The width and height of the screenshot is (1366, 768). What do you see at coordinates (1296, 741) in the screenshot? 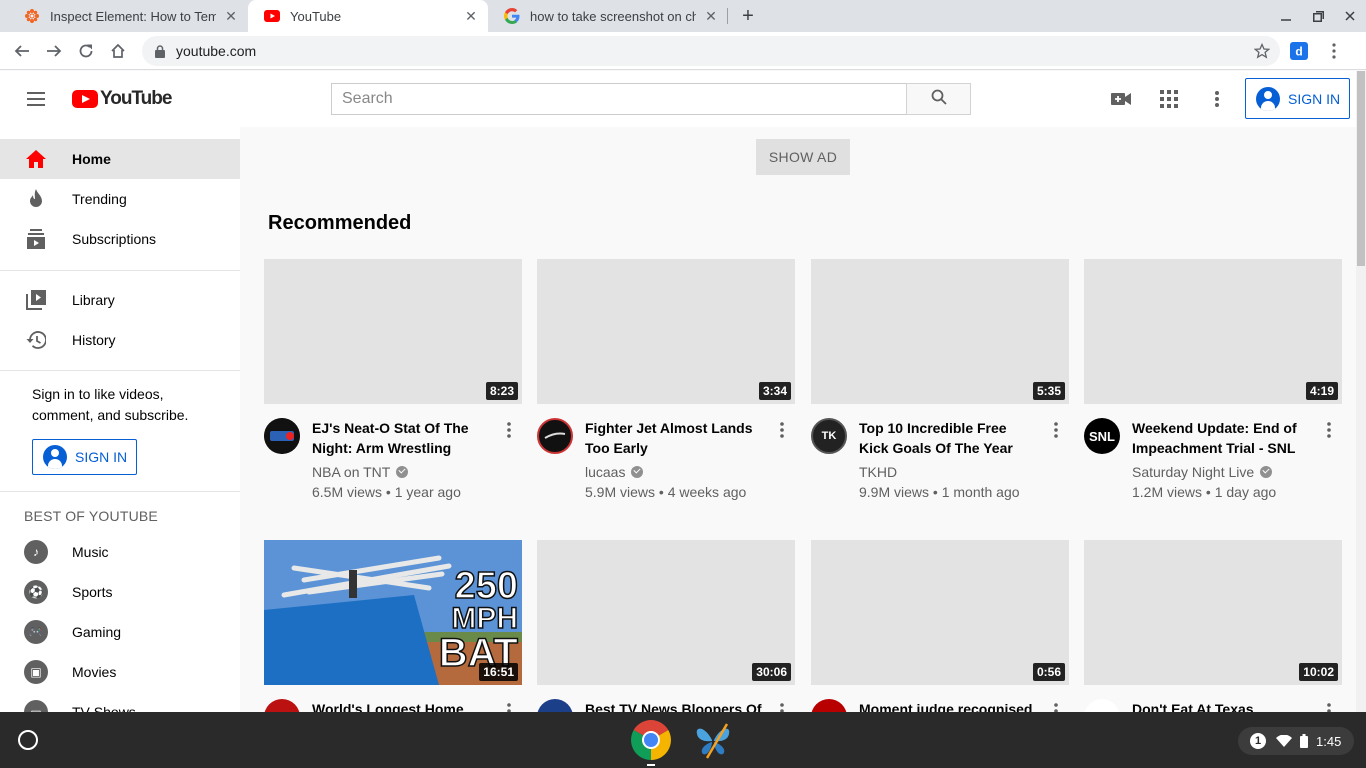
I see `system-tray: 1 1:45` at bounding box center [1296, 741].